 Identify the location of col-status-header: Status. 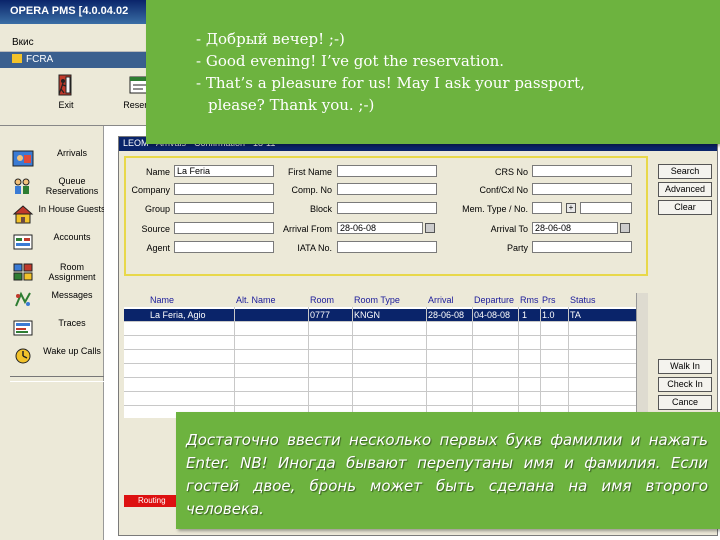
(583, 300).